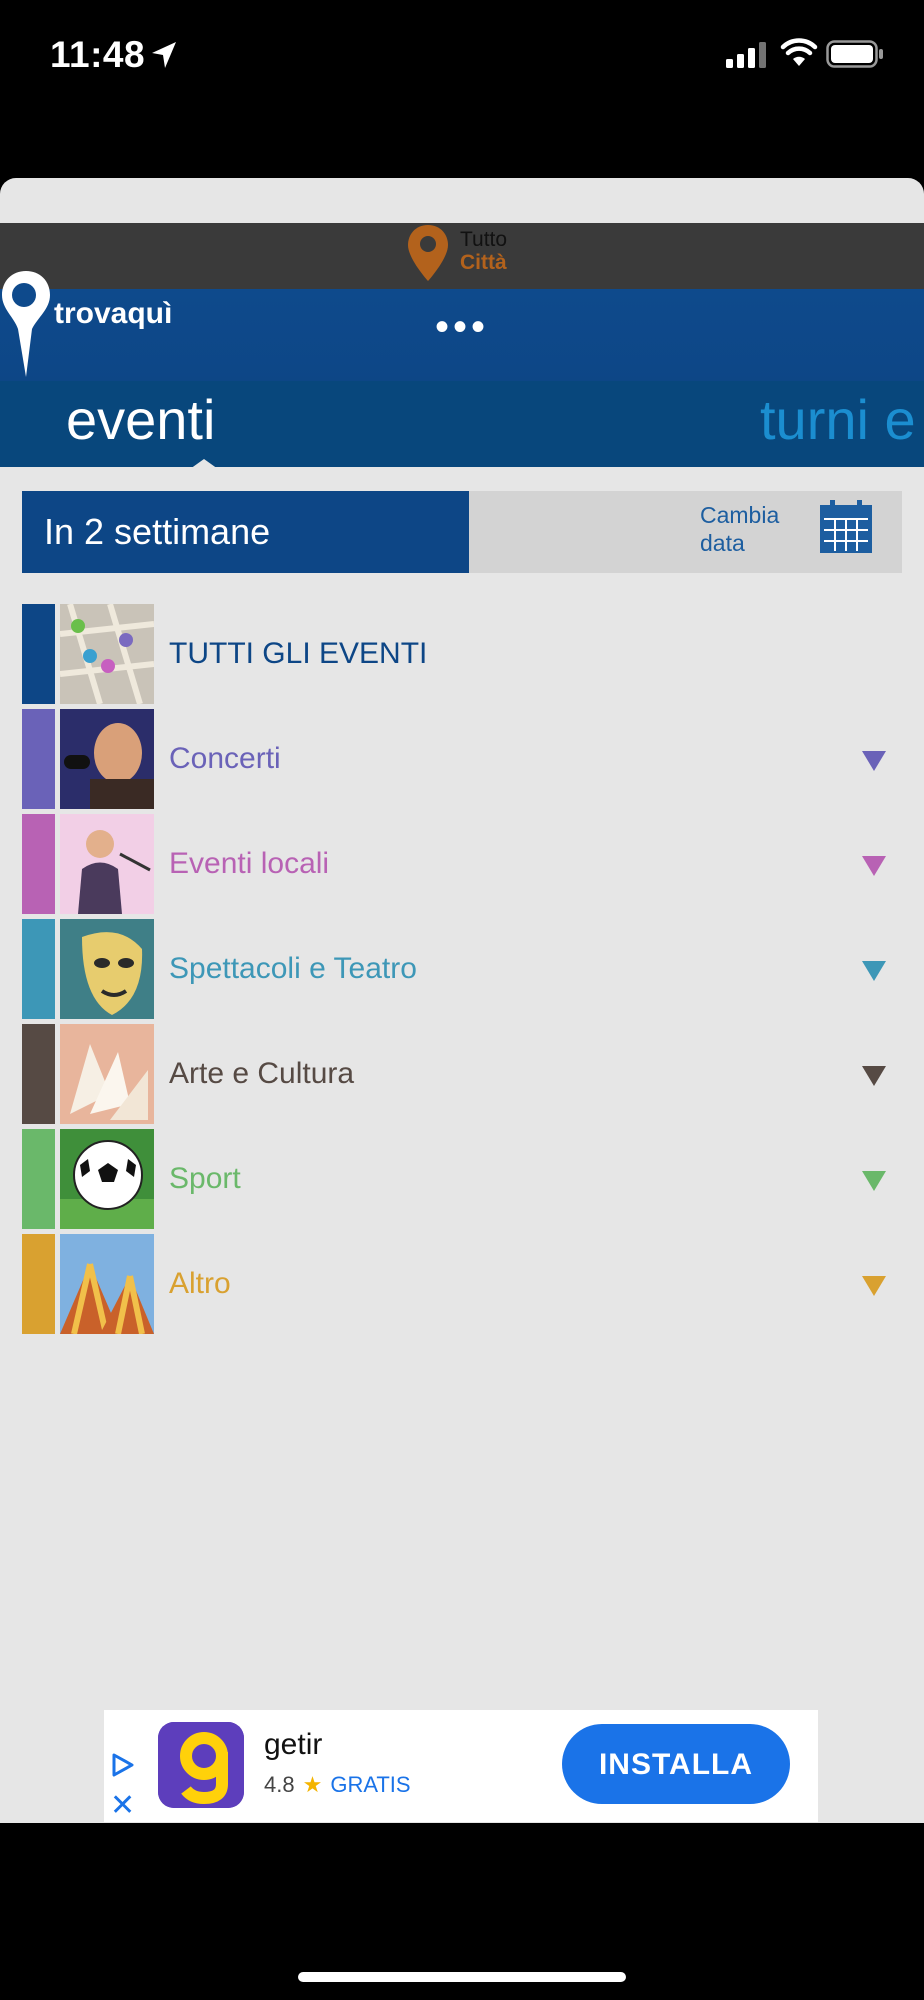  I want to click on category-label: Arte e Cultura, so click(262, 1073).